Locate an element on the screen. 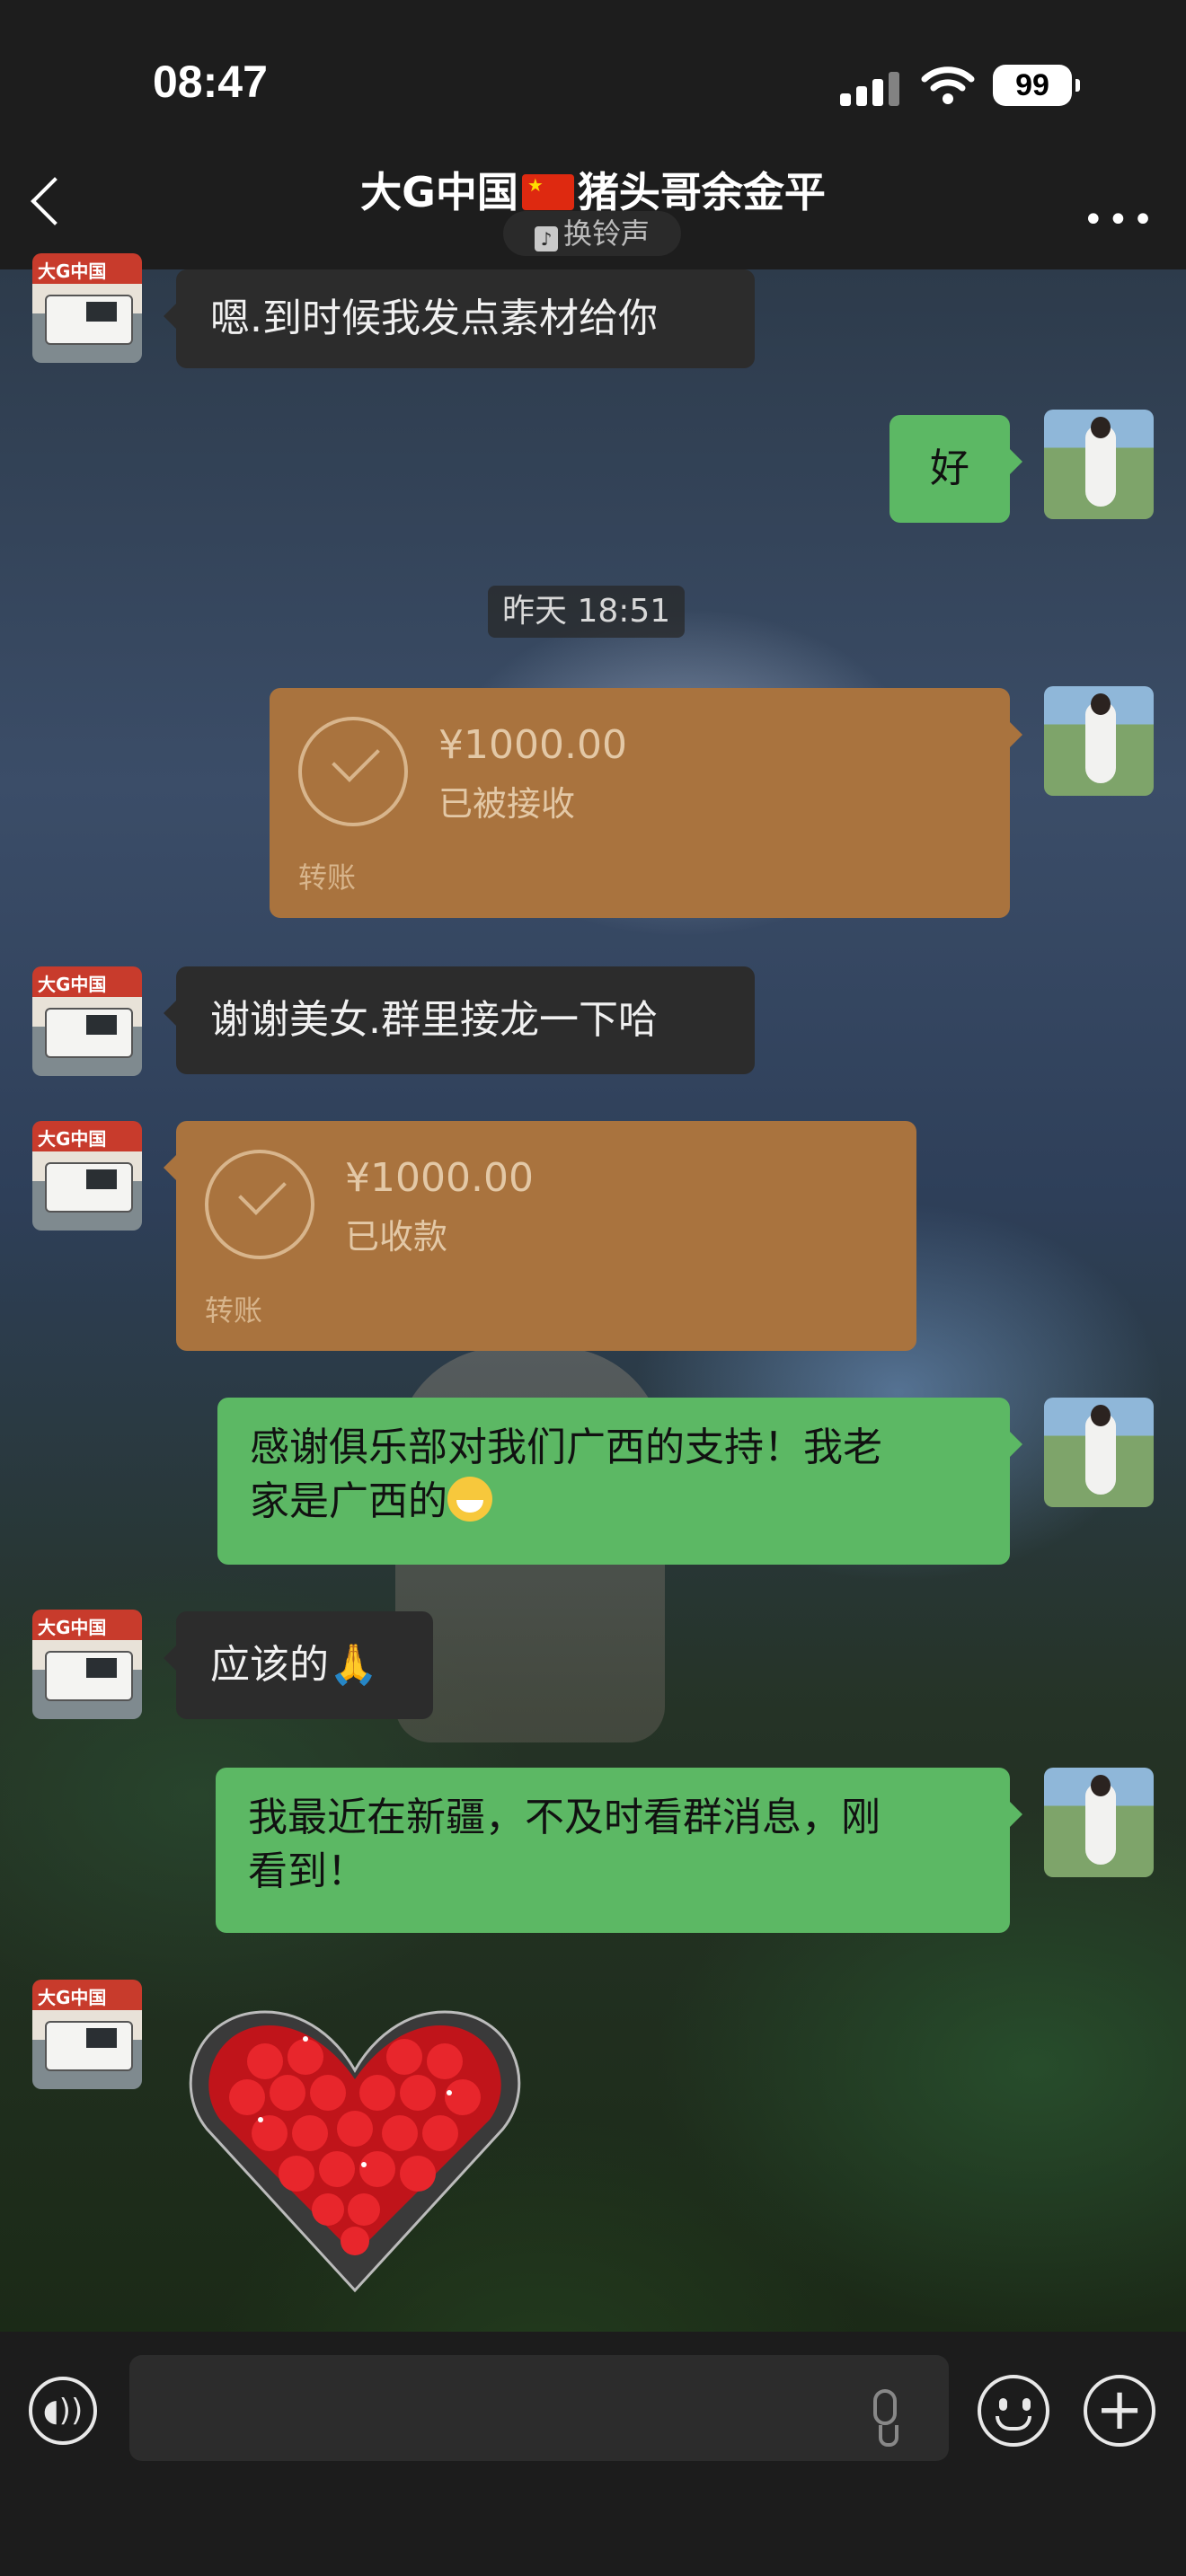 The height and width of the screenshot is (2576, 1186). pray-emoji-icon: 🙏 is located at coordinates (353, 1665).